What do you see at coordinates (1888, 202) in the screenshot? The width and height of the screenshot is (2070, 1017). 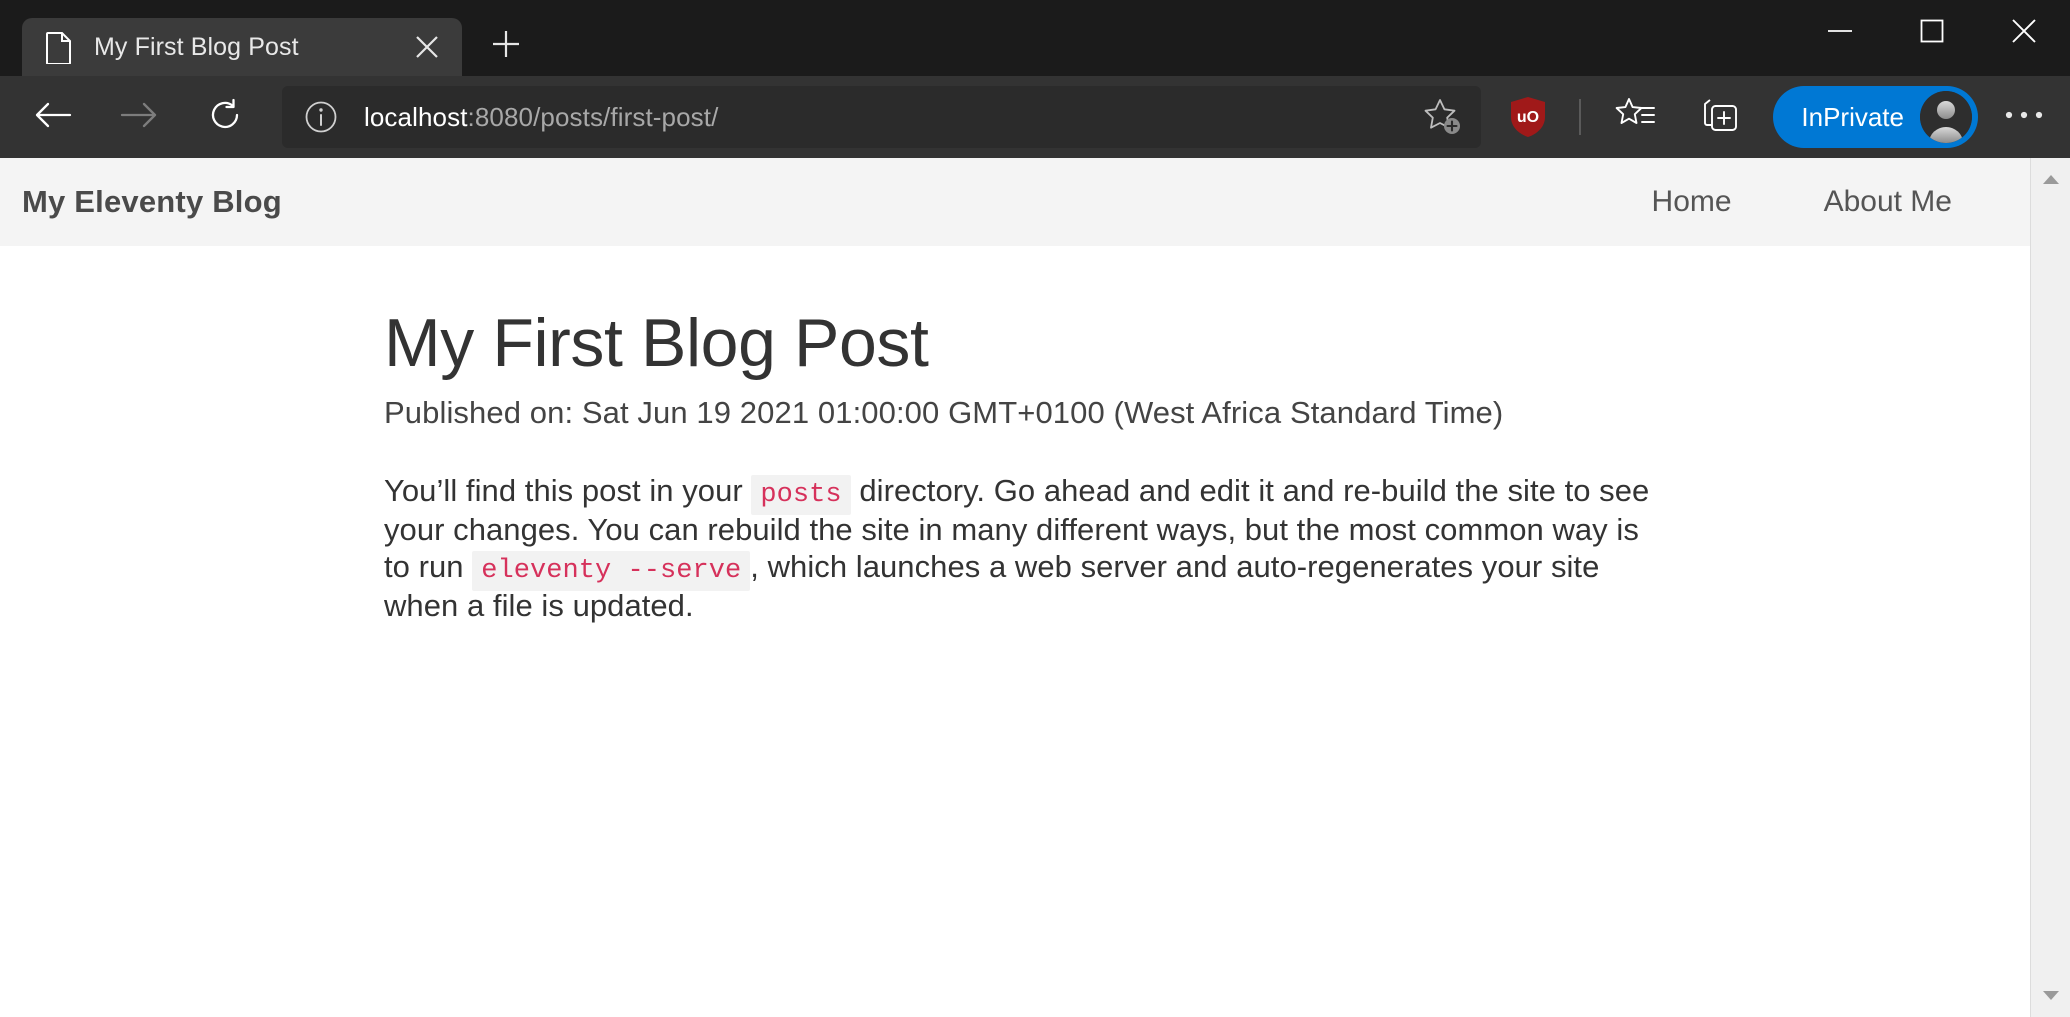 I see `nav-link-about-me: About Me` at bounding box center [1888, 202].